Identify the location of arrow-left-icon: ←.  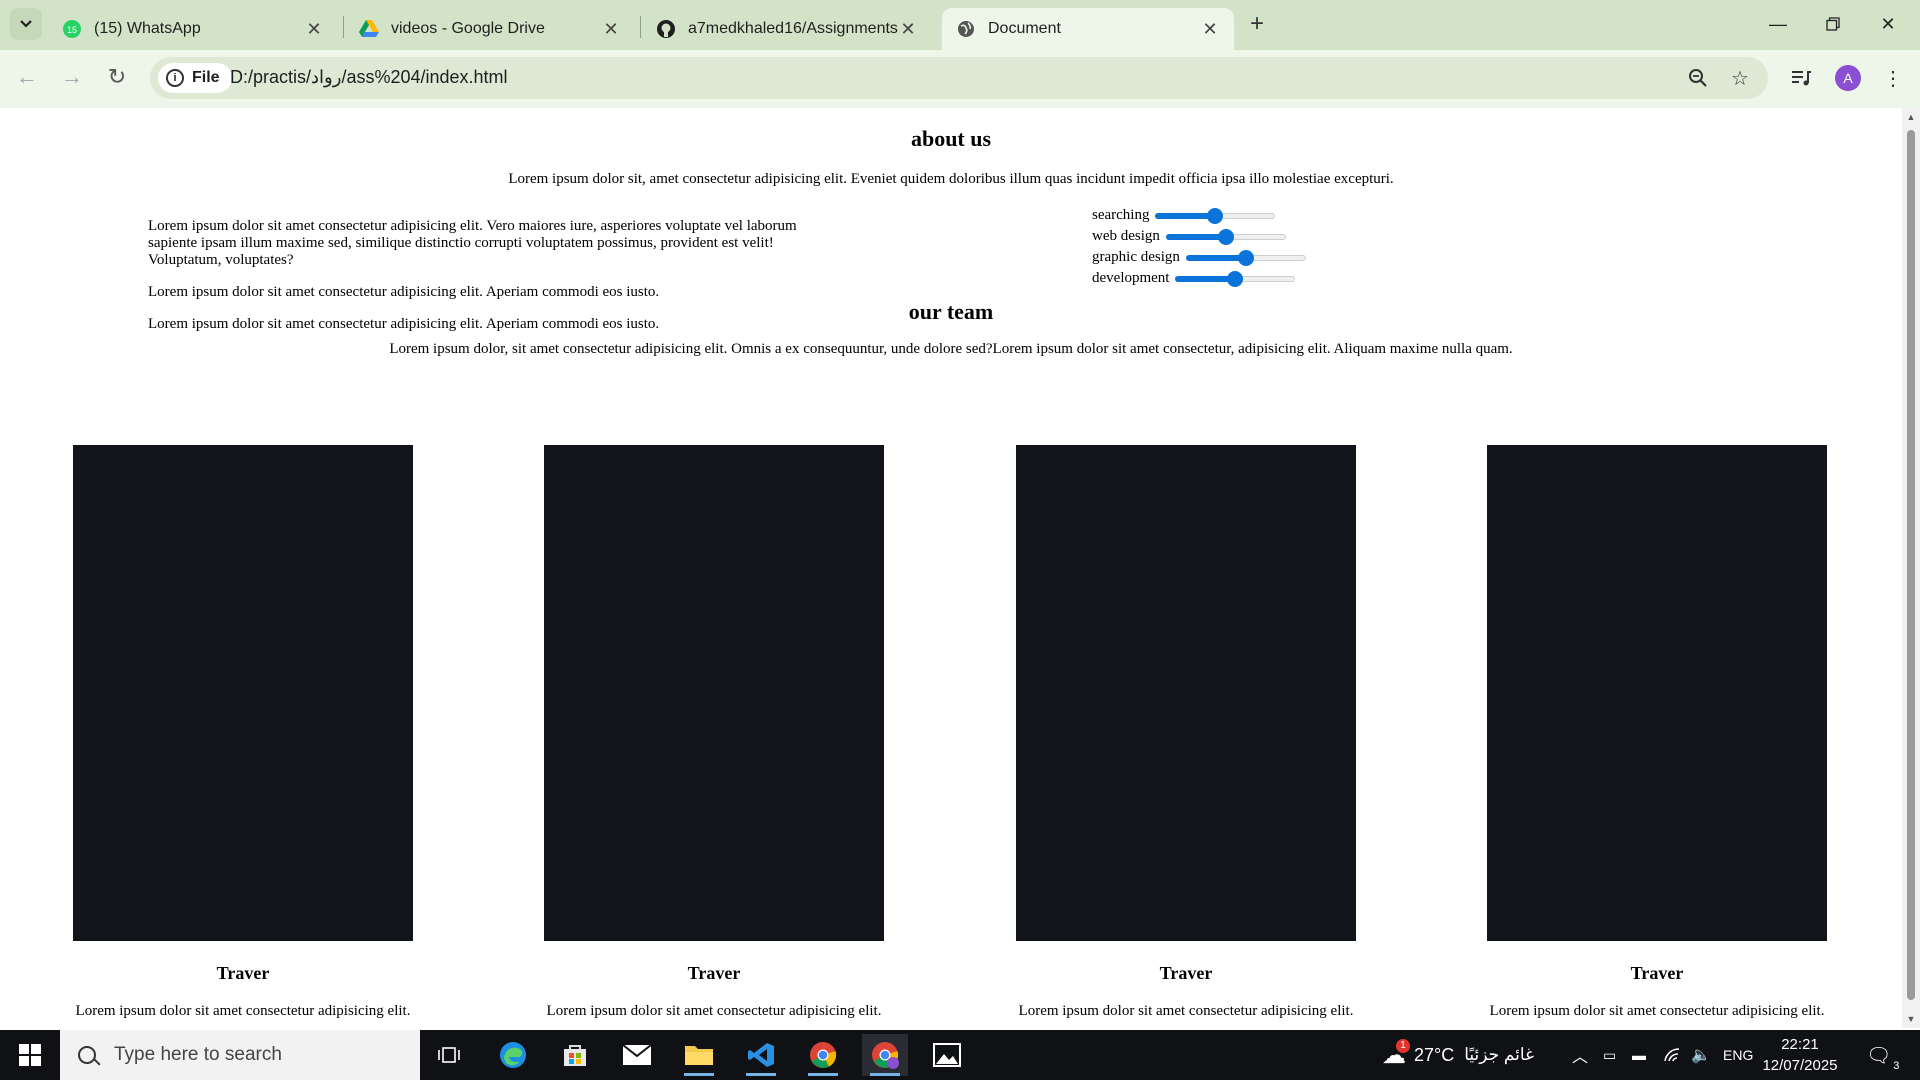
(27, 76).